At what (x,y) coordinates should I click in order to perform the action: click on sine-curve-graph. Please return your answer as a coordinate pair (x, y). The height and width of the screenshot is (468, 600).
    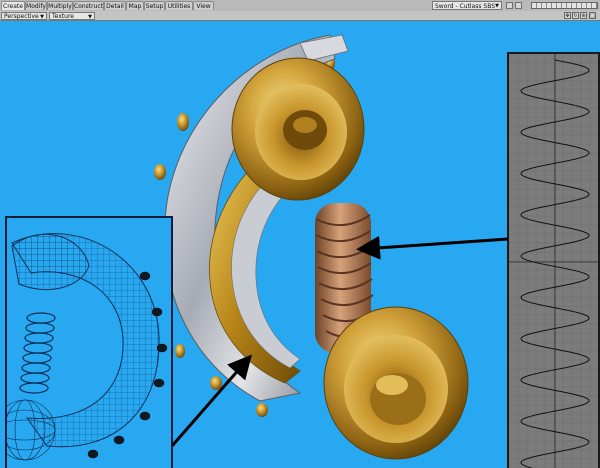
    Looking at the image, I should click on (553, 261).